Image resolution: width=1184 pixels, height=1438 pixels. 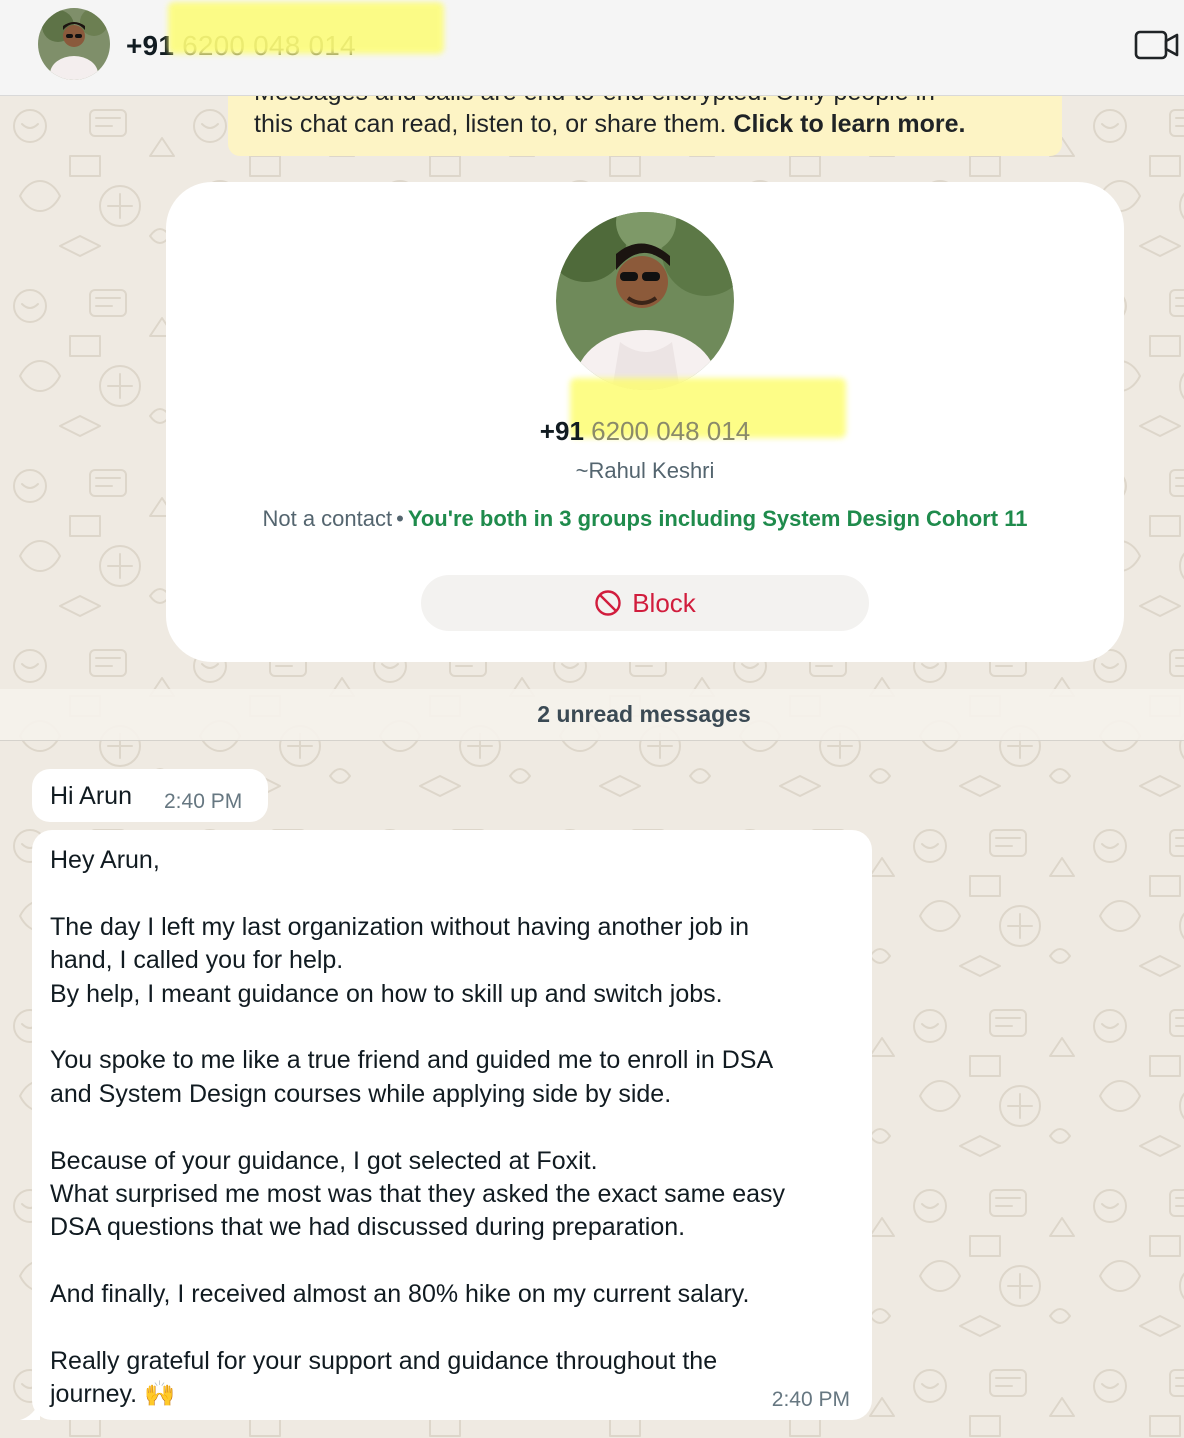 I want to click on message-line: journey. 🙌, so click(x=113, y=1394).